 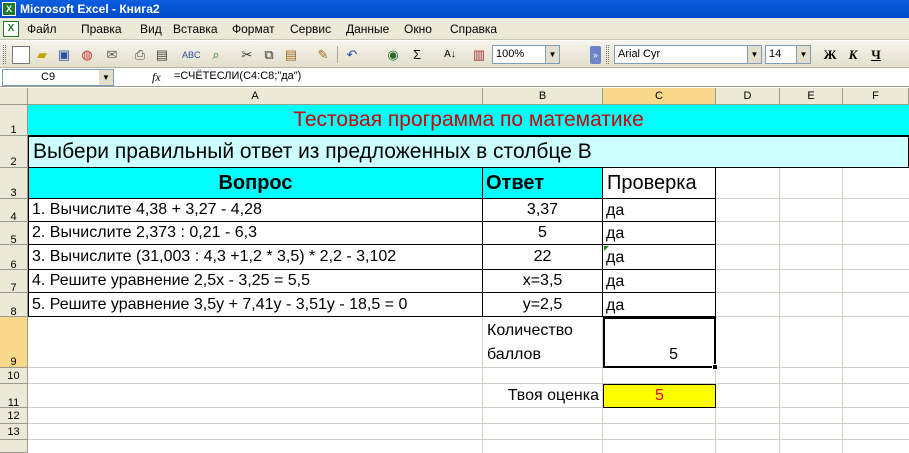 What do you see at coordinates (367, 29) in the screenshot?
I see `menu-data: Данные` at bounding box center [367, 29].